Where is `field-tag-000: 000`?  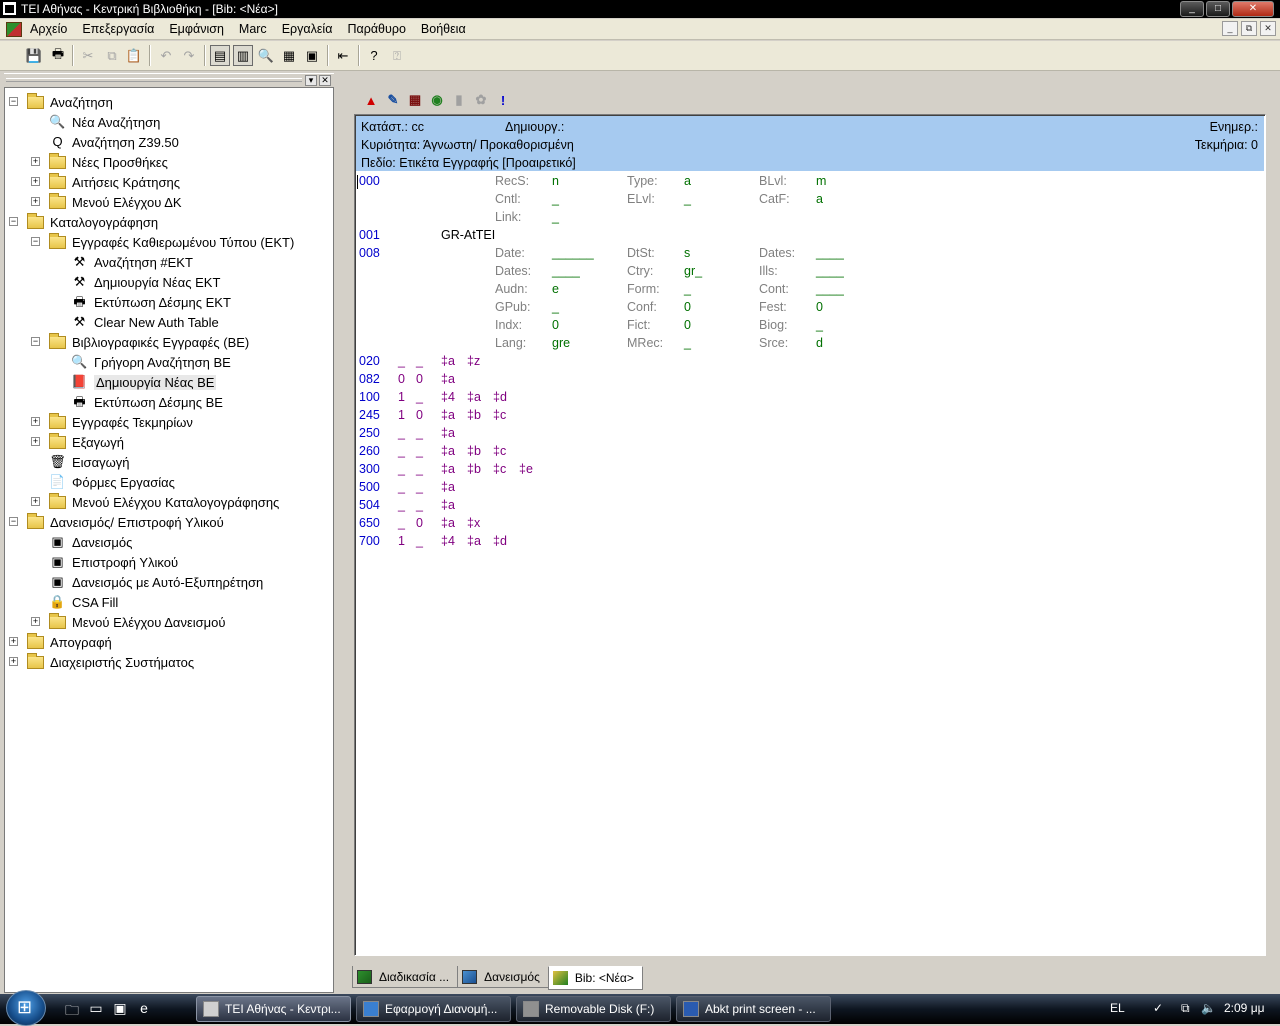
field-tag-000: 000 is located at coordinates (369, 181).